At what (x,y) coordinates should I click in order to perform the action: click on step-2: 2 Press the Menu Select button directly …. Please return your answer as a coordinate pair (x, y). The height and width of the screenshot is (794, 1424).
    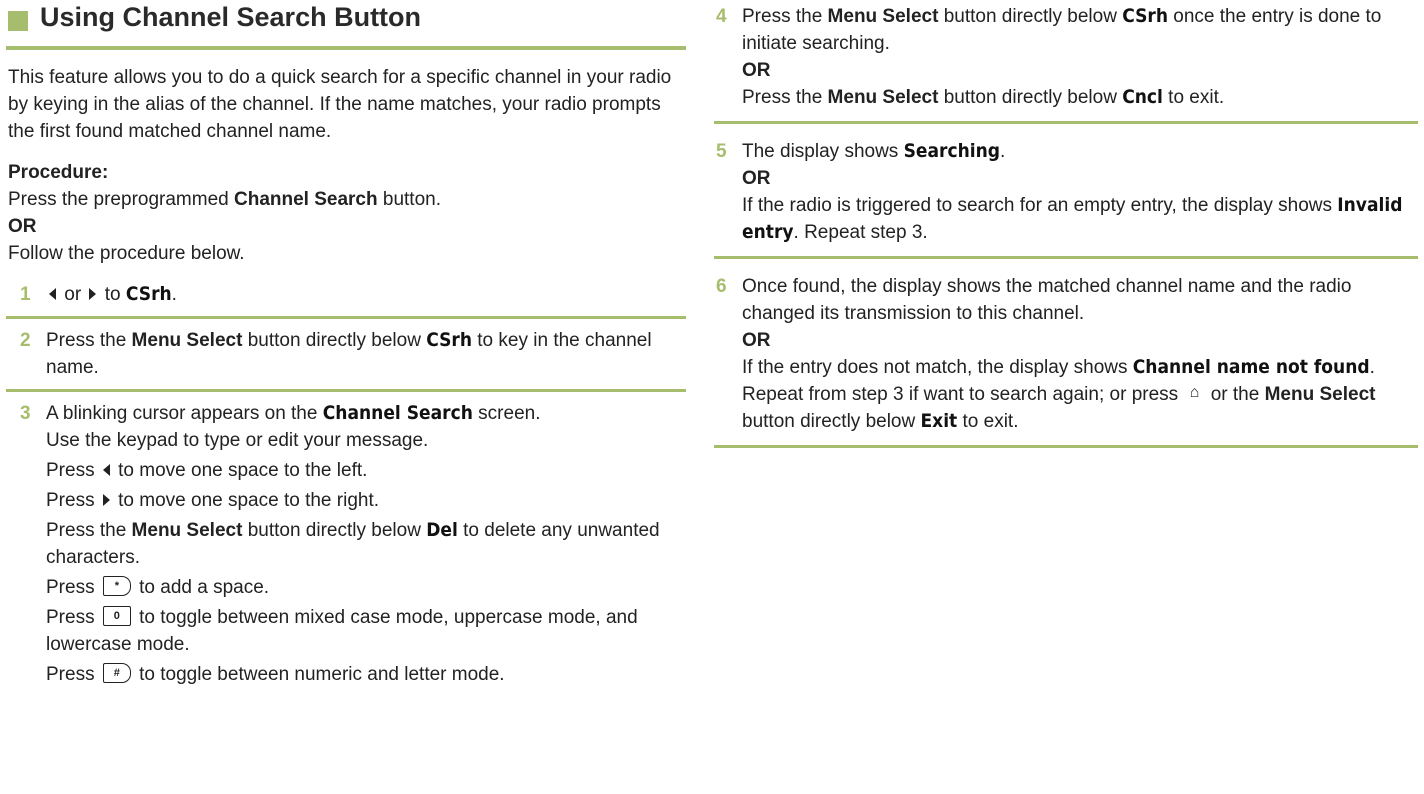
    Looking at the image, I should click on (346, 355).